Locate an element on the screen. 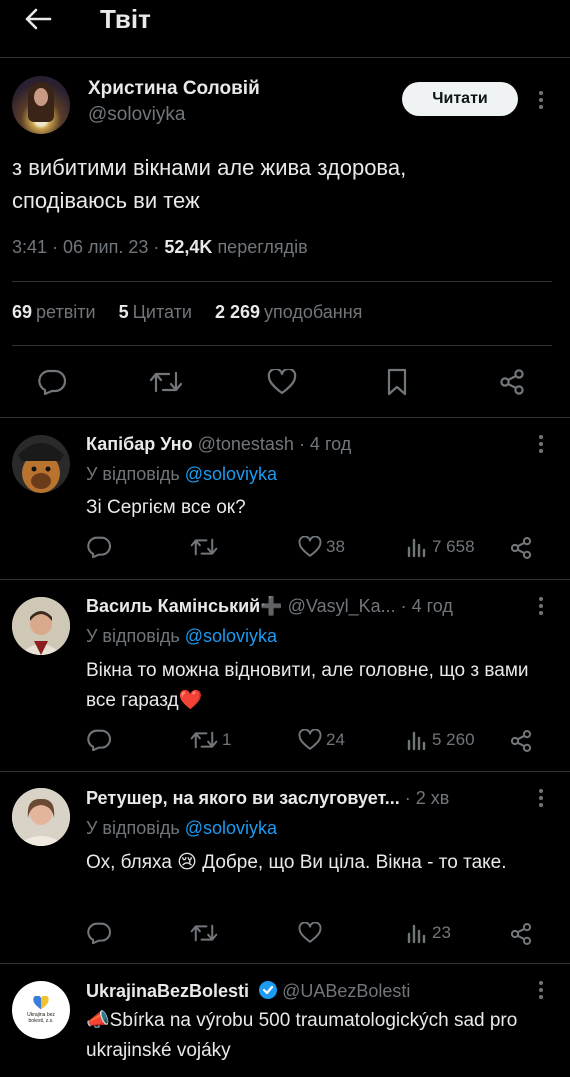  reply-author-name: Василь Камінський➕ is located at coordinates (184, 606).